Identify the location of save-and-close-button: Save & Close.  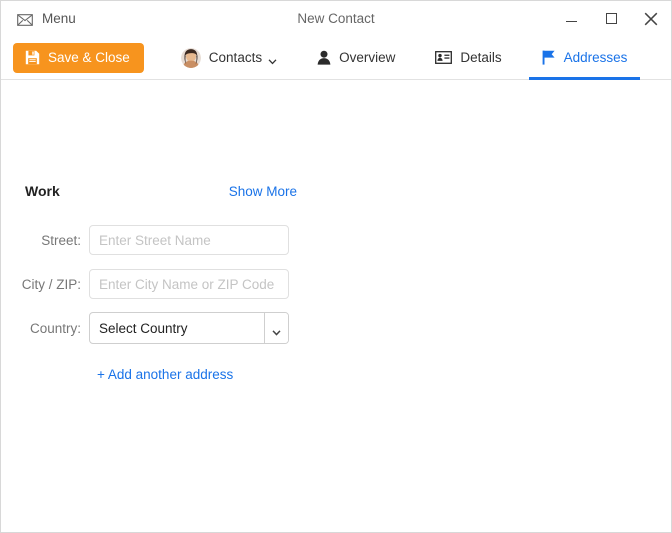
(78, 57).